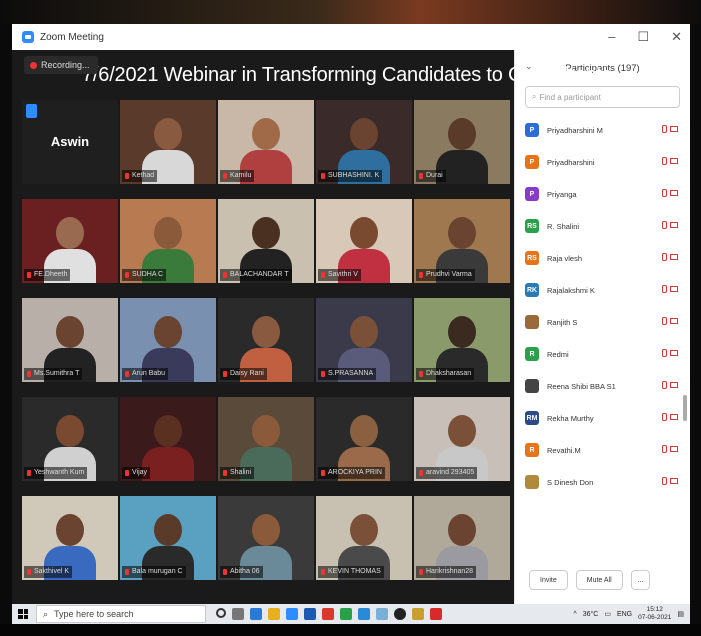 The width and height of the screenshot is (701, 636). I want to click on participant-row: RS R. Shalini, so click(602, 226).